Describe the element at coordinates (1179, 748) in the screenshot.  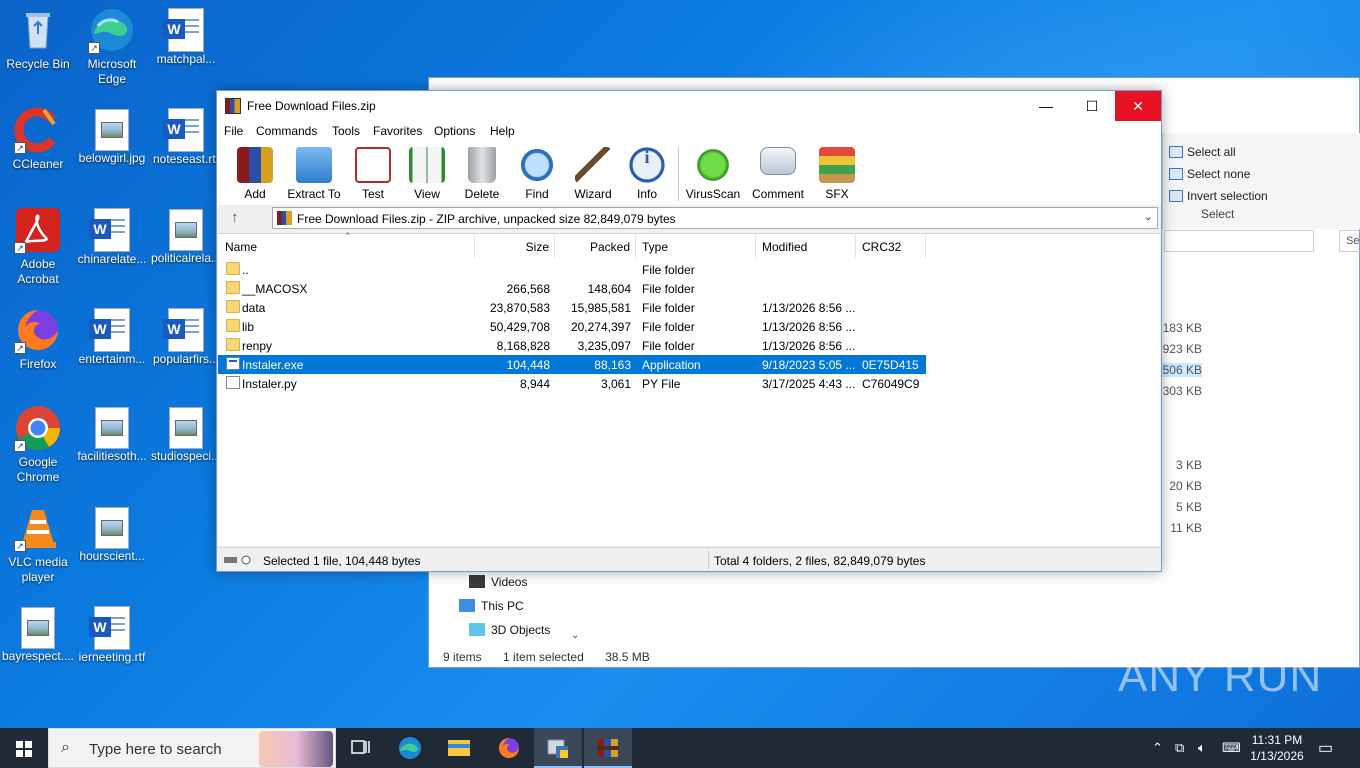
I see `network-icon: ⧉` at that location.